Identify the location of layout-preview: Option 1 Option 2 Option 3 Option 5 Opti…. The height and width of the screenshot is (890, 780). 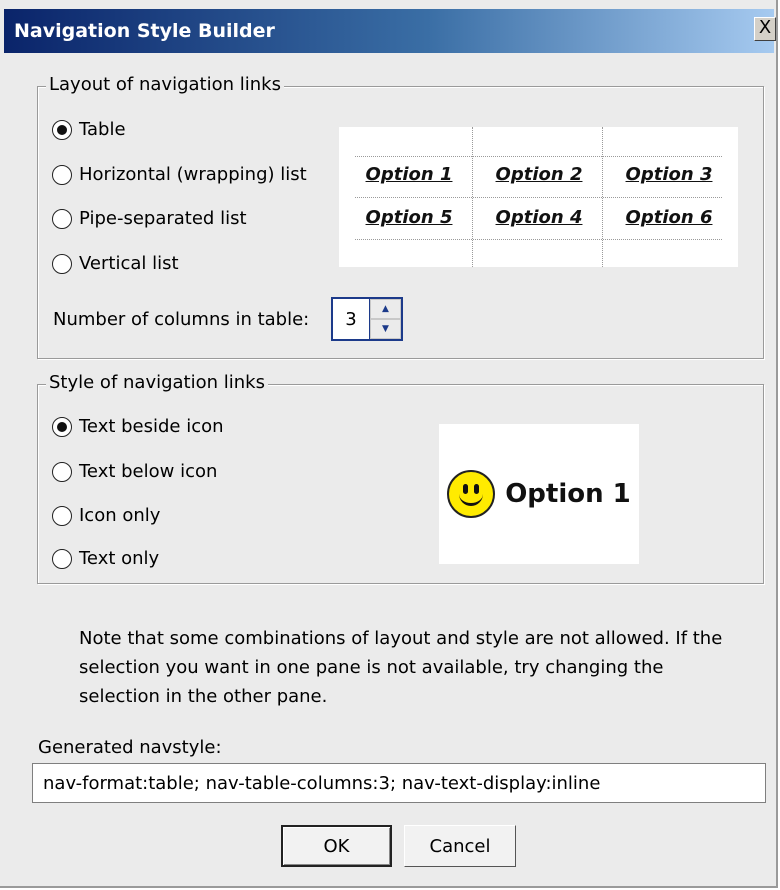
(538, 197).